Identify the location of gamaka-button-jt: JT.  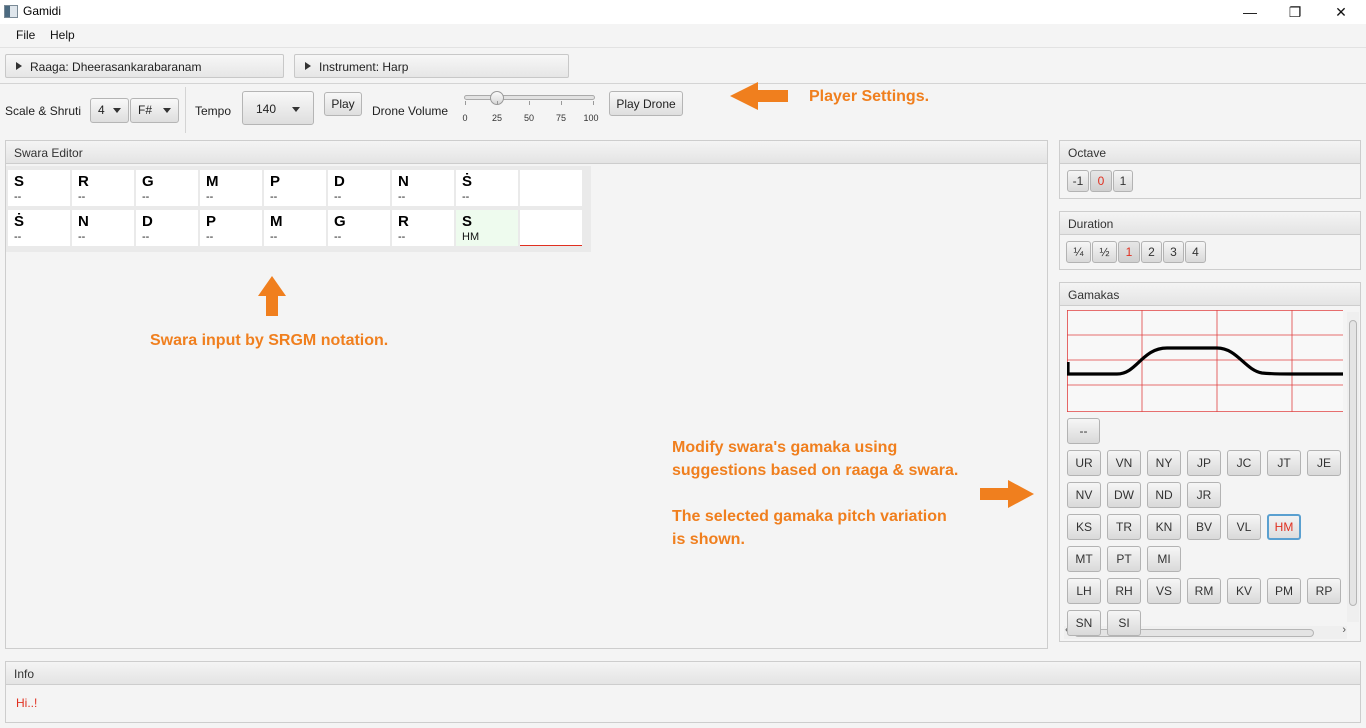
(1284, 463).